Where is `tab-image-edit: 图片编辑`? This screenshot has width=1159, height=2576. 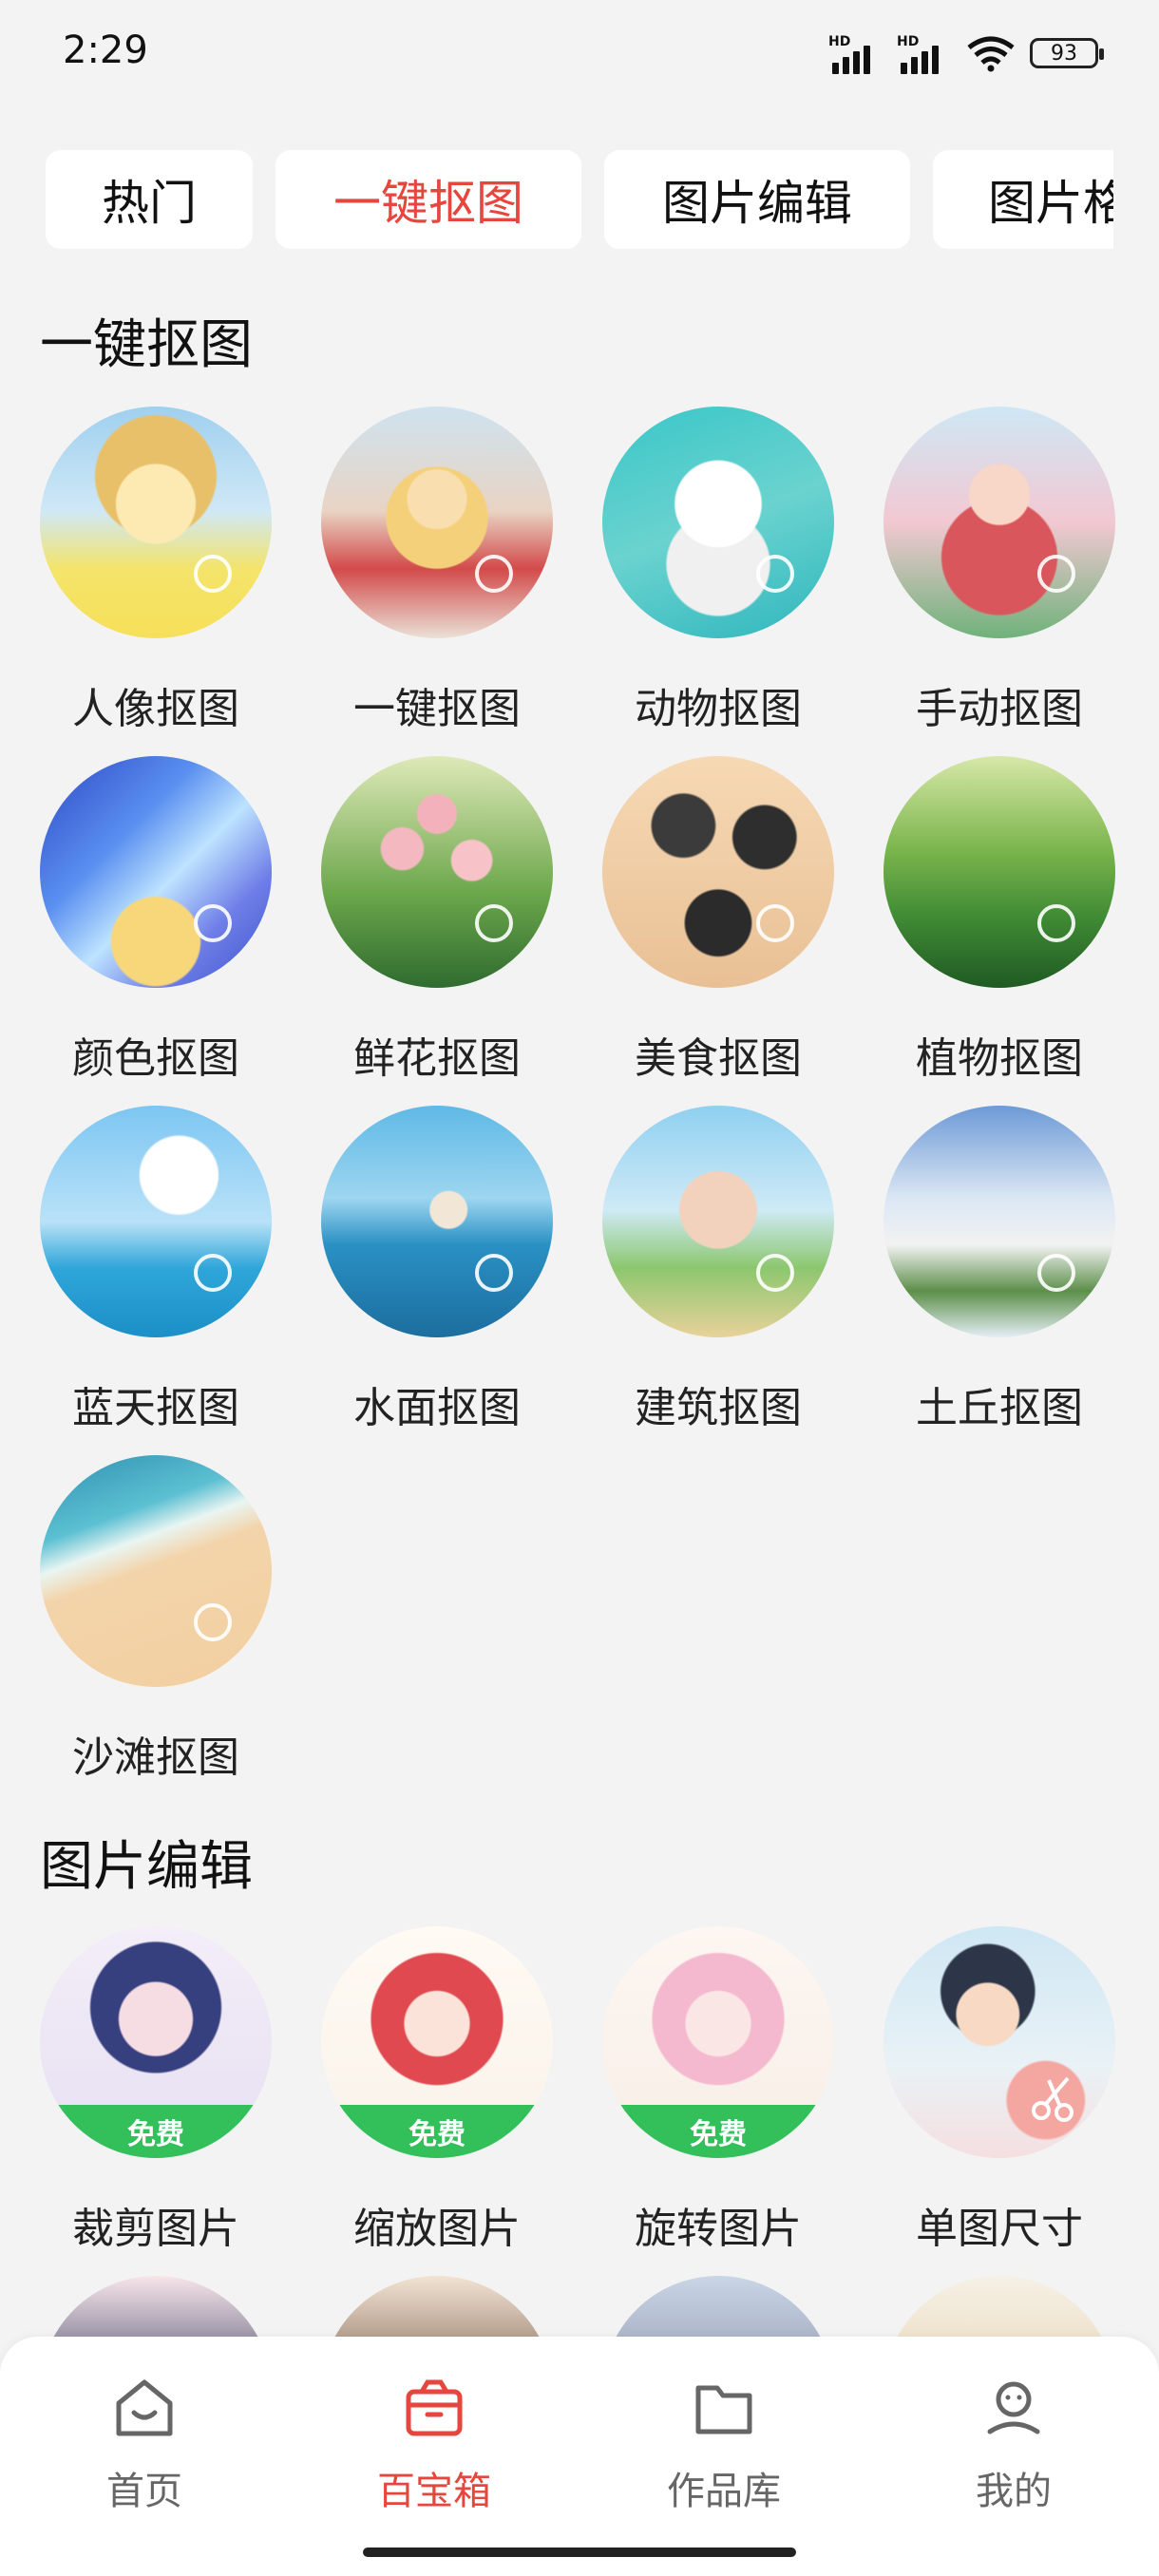
tab-image-edit: 图片编辑 is located at coordinates (757, 199).